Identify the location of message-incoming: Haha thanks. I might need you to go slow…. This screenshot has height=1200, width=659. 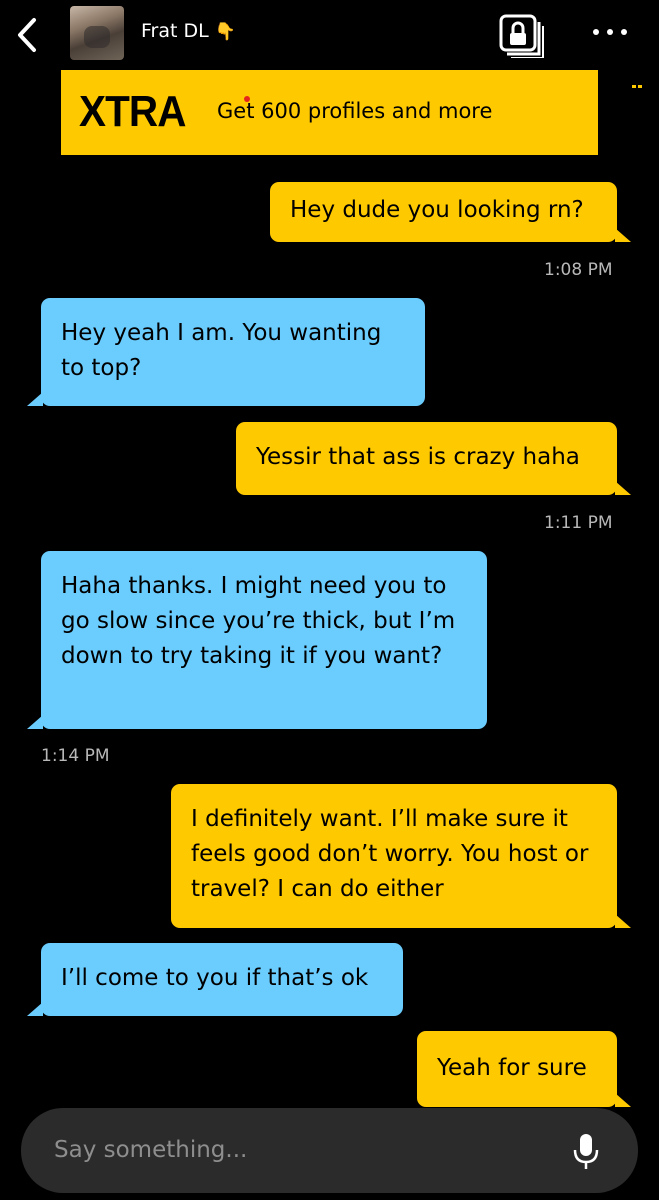
(257, 640).